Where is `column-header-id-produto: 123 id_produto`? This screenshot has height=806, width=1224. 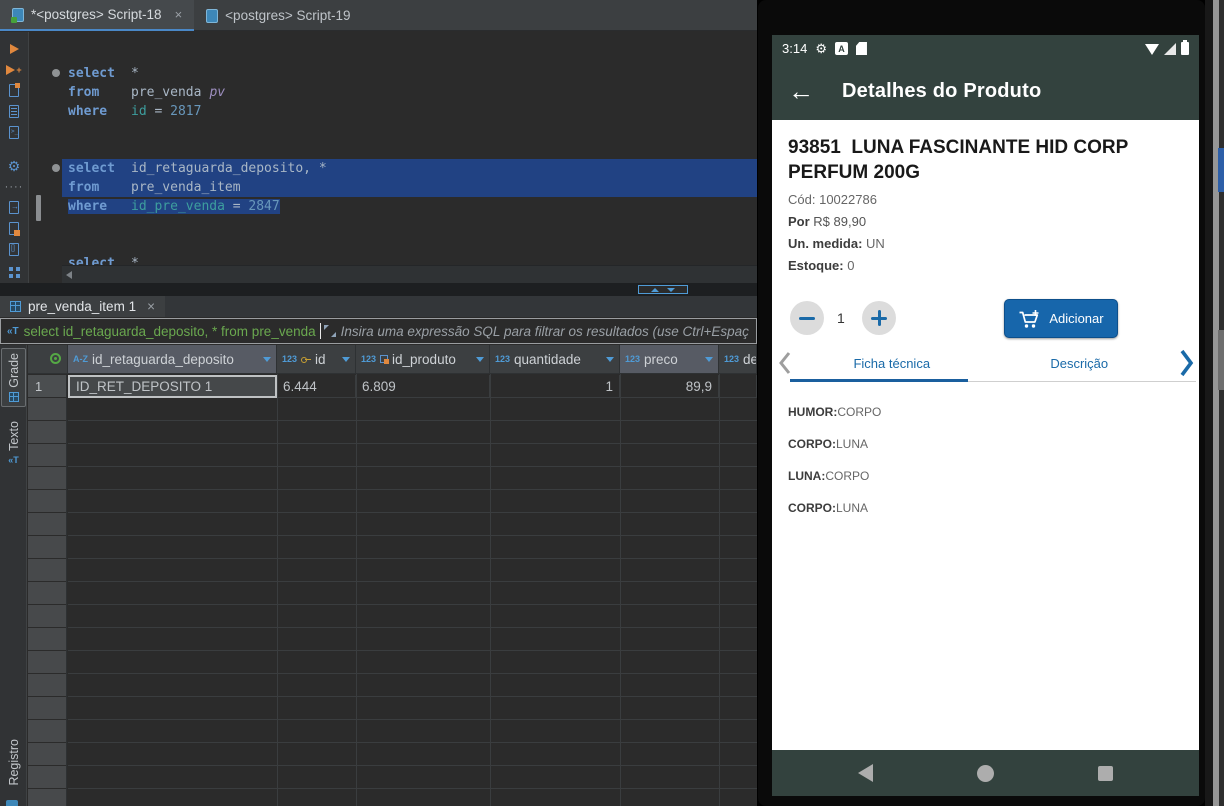
column-header-id-produto: 123 id_produto is located at coordinates (423, 359).